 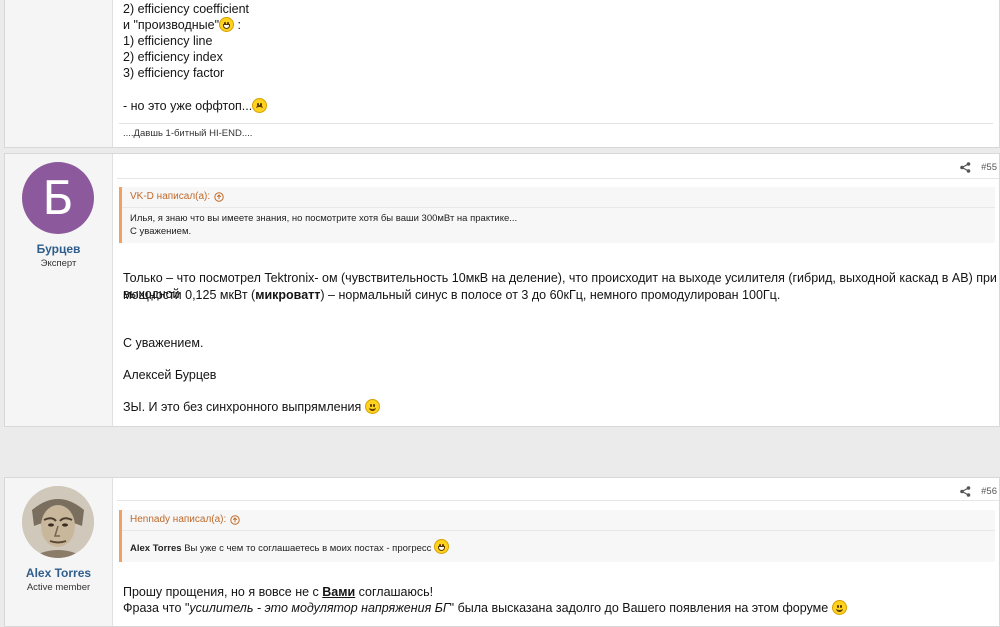 I want to click on user-title: Active member, so click(x=58, y=587).